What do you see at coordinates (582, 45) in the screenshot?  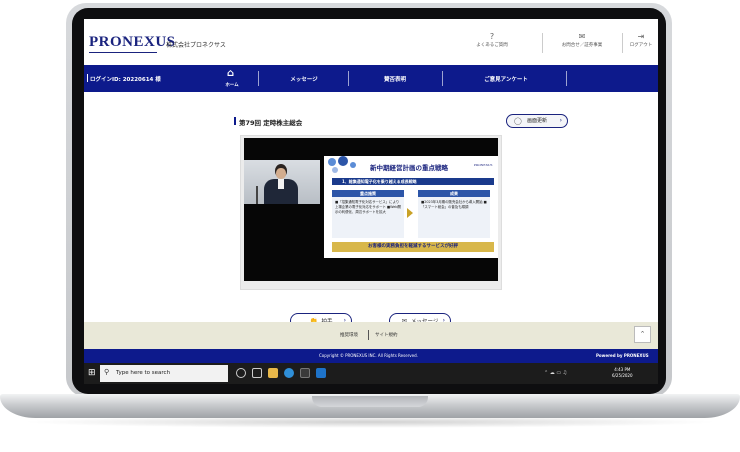 I see `contact-label: お問合せ／証券事業` at bounding box center [582, 45].